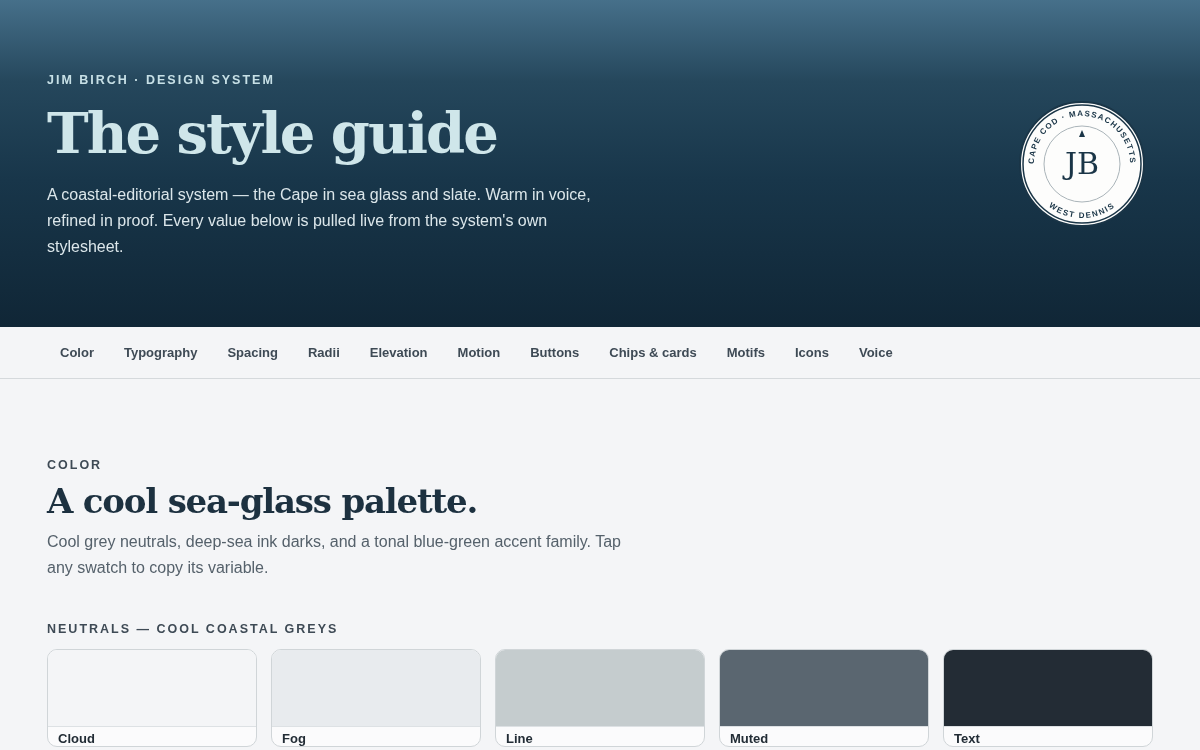 This screenshot has width=1200, height=750. What do you see at coordinates (75, 465) in the screenshot?
I see `section-eyebrow: COLOR` at bounding box center [75, 465].